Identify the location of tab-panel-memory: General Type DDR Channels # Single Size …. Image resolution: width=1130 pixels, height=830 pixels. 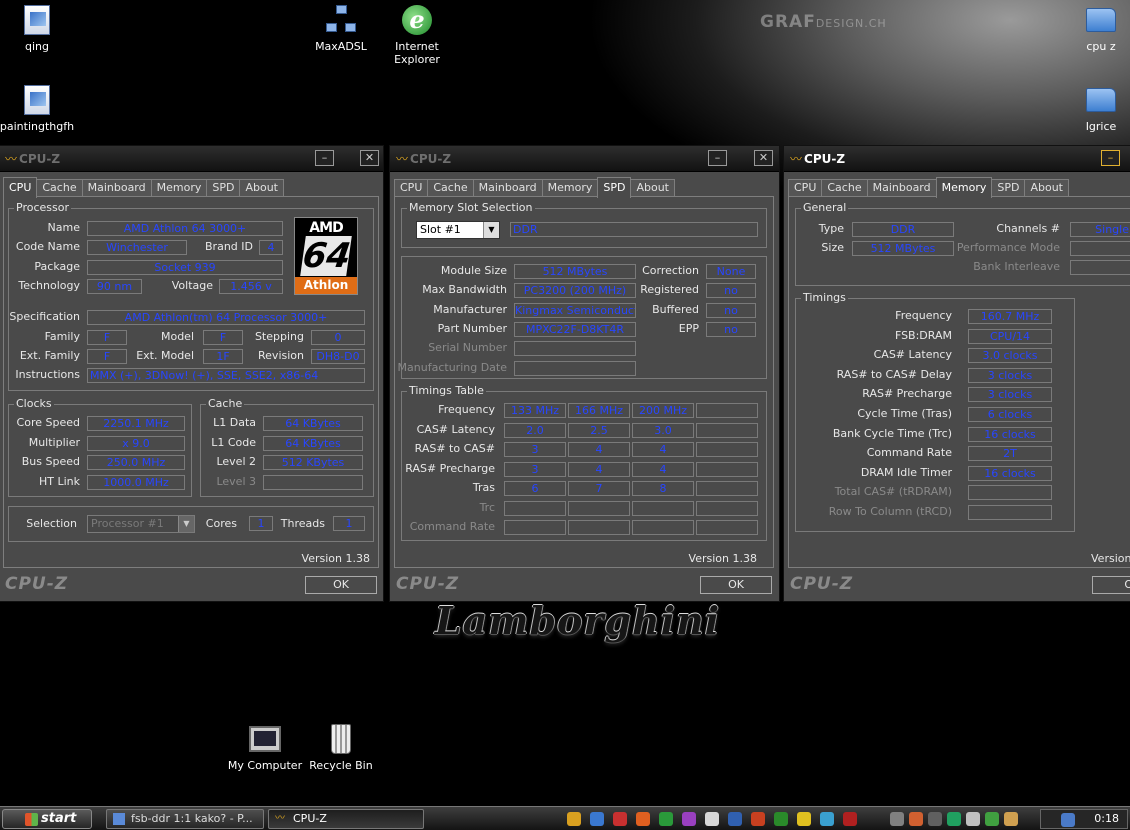
(959, 382).